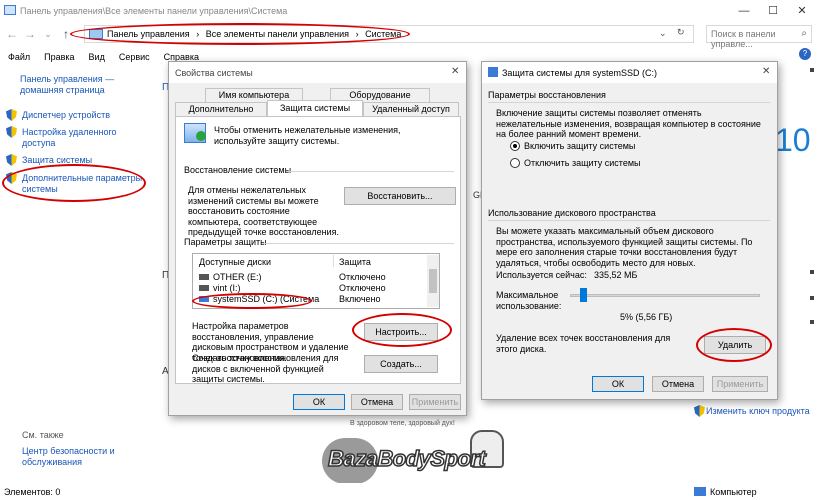  Describe the element at coordinates (10, 10) in the screenshot. I see `window-icon` at that location.